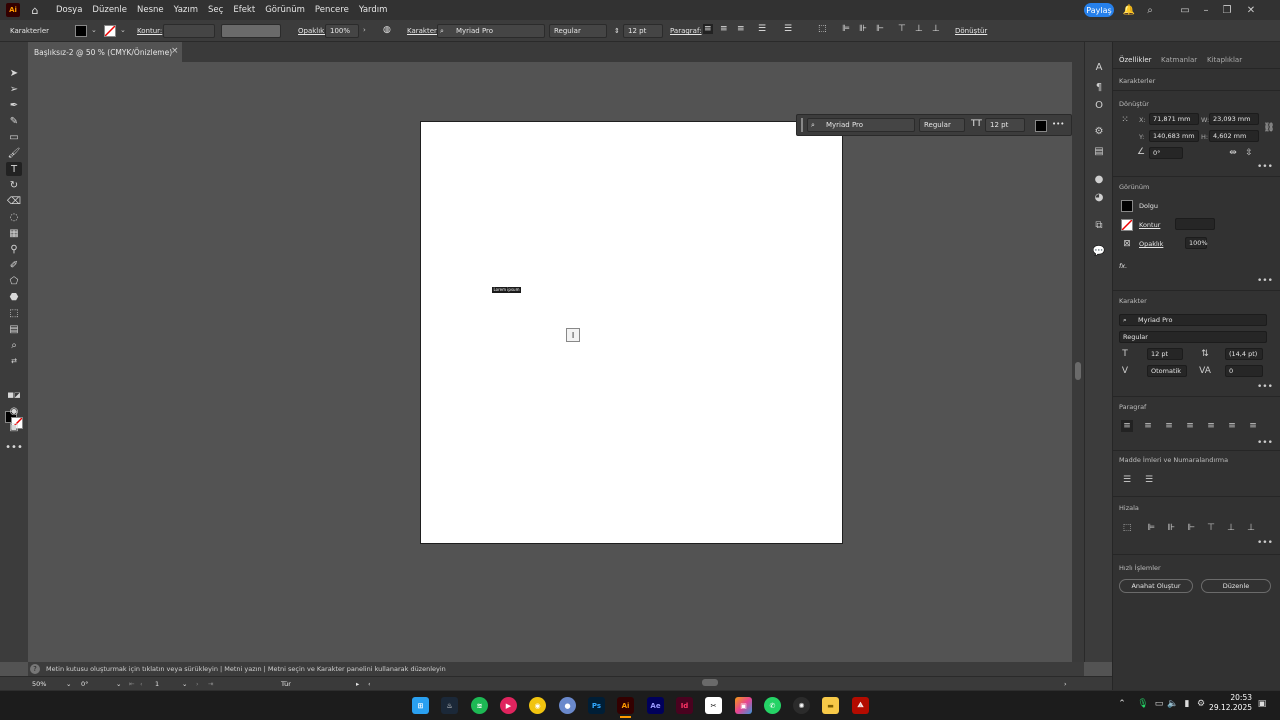  I want to click on swatches-panel-icon: ◕, so click(1099, 197).